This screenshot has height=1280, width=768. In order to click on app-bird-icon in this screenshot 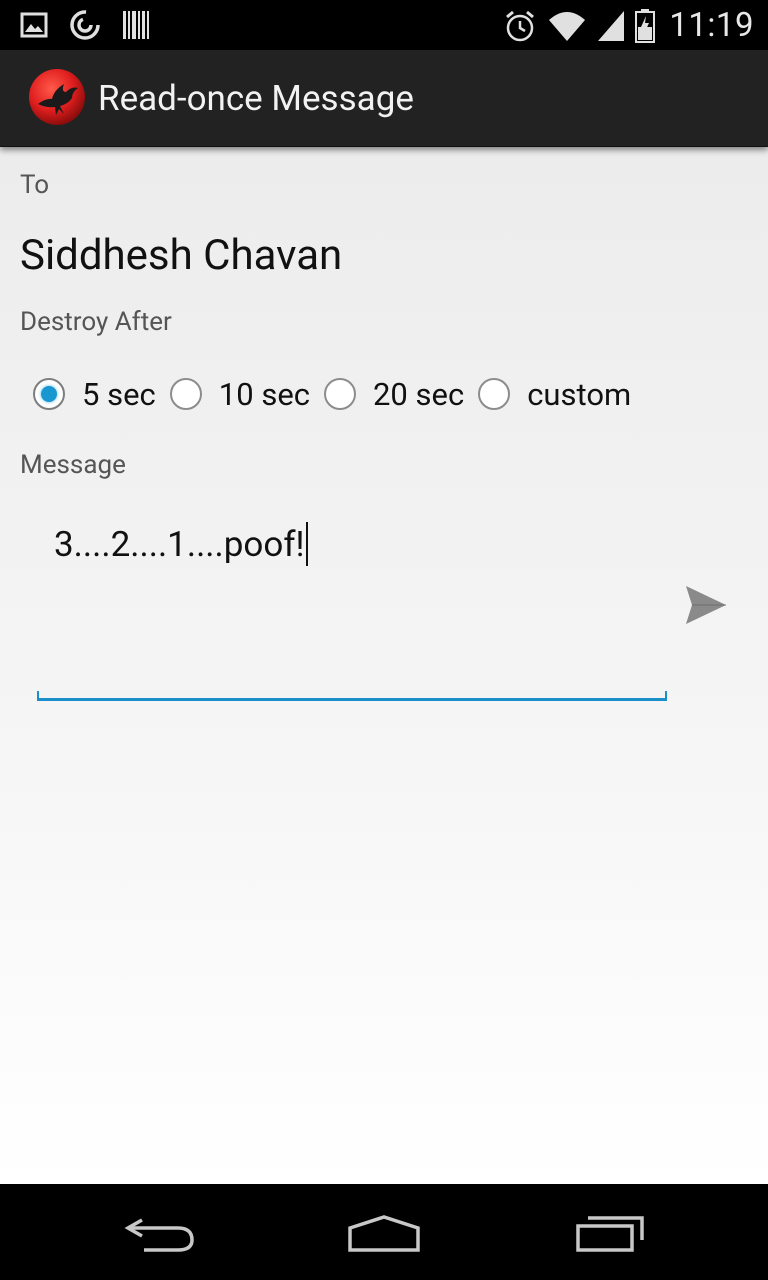, I will do `click(57, 97)`.